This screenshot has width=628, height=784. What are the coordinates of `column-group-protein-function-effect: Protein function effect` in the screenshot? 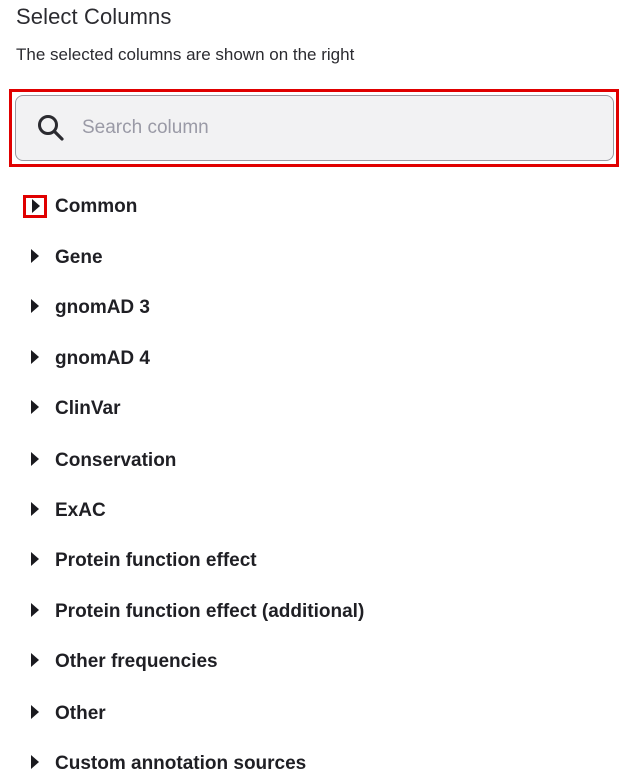 It's located at (314, 559).